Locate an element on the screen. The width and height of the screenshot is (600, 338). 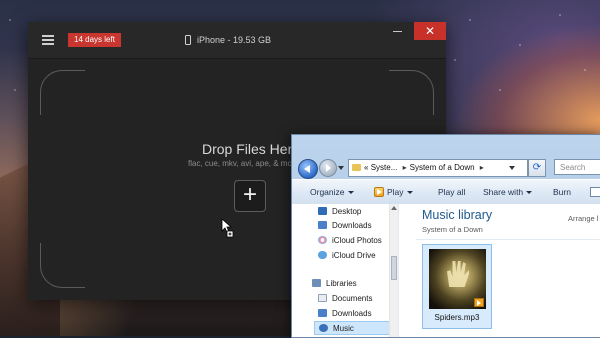
nav-item-desktop: Desktop is located at coordinates (339, 212).